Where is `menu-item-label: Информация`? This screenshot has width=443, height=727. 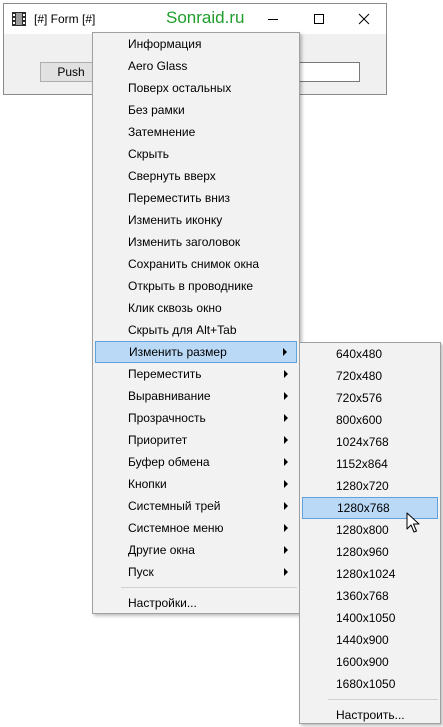 menu-item-label: Информация is located at coordinates (165, 44).